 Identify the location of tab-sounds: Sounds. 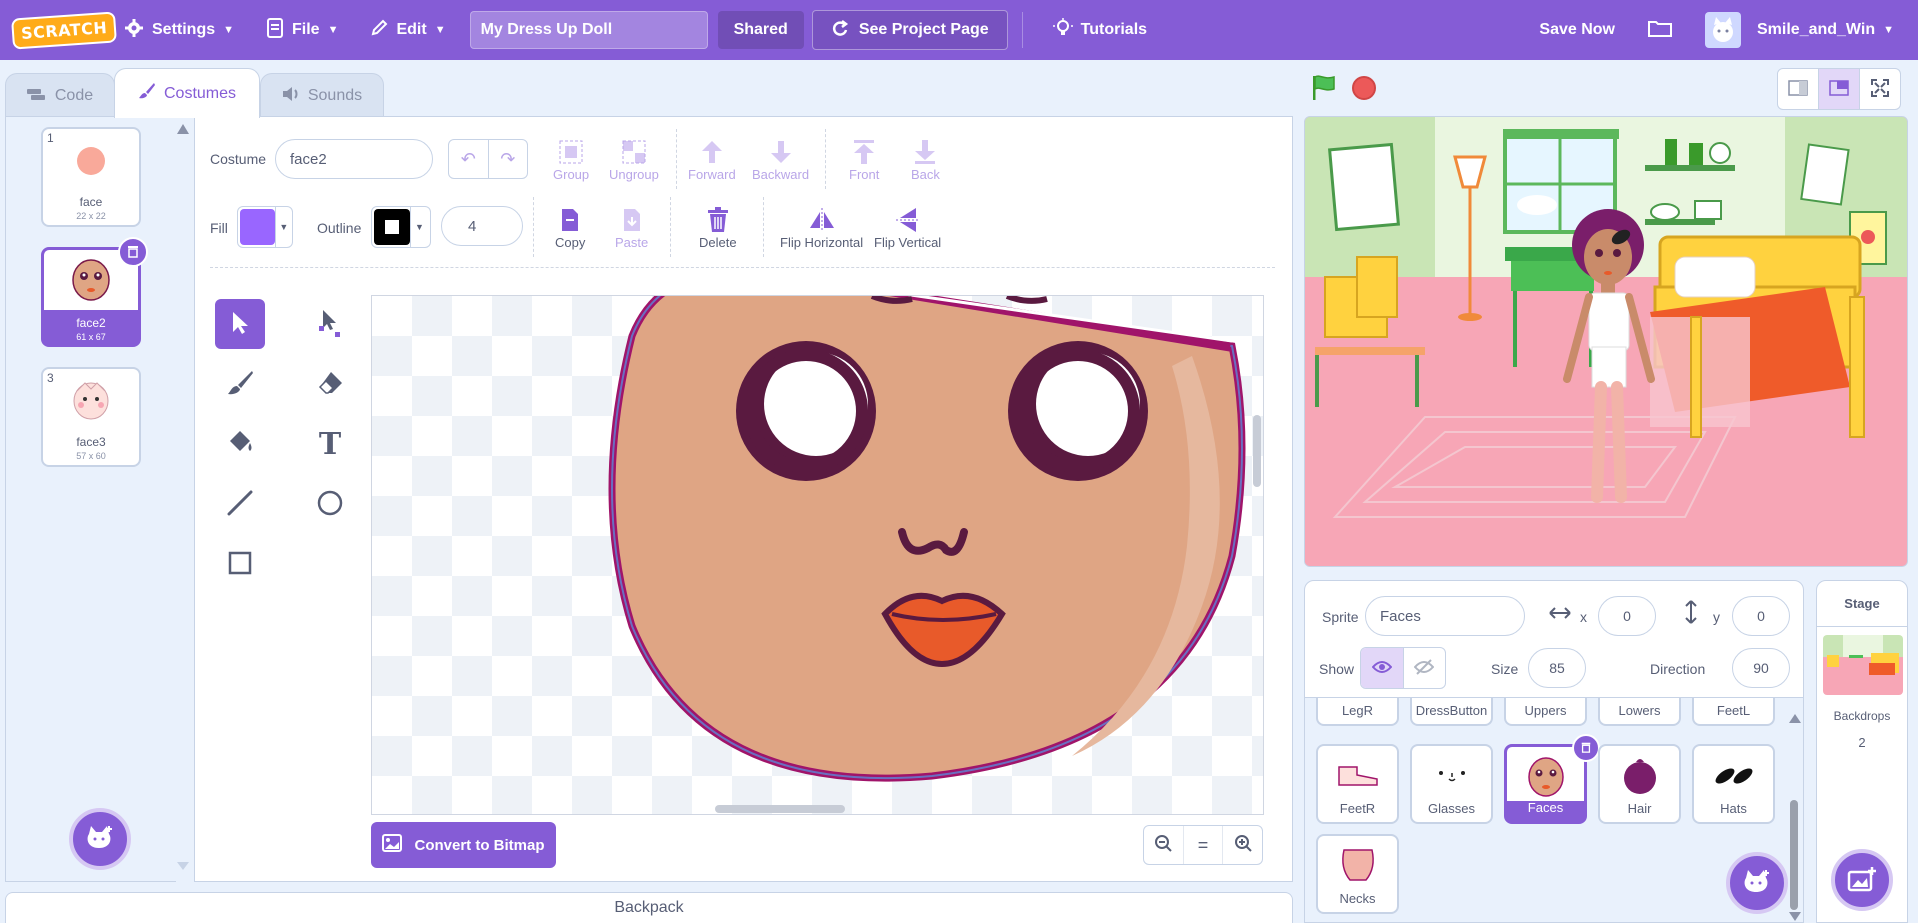
(322, 95).